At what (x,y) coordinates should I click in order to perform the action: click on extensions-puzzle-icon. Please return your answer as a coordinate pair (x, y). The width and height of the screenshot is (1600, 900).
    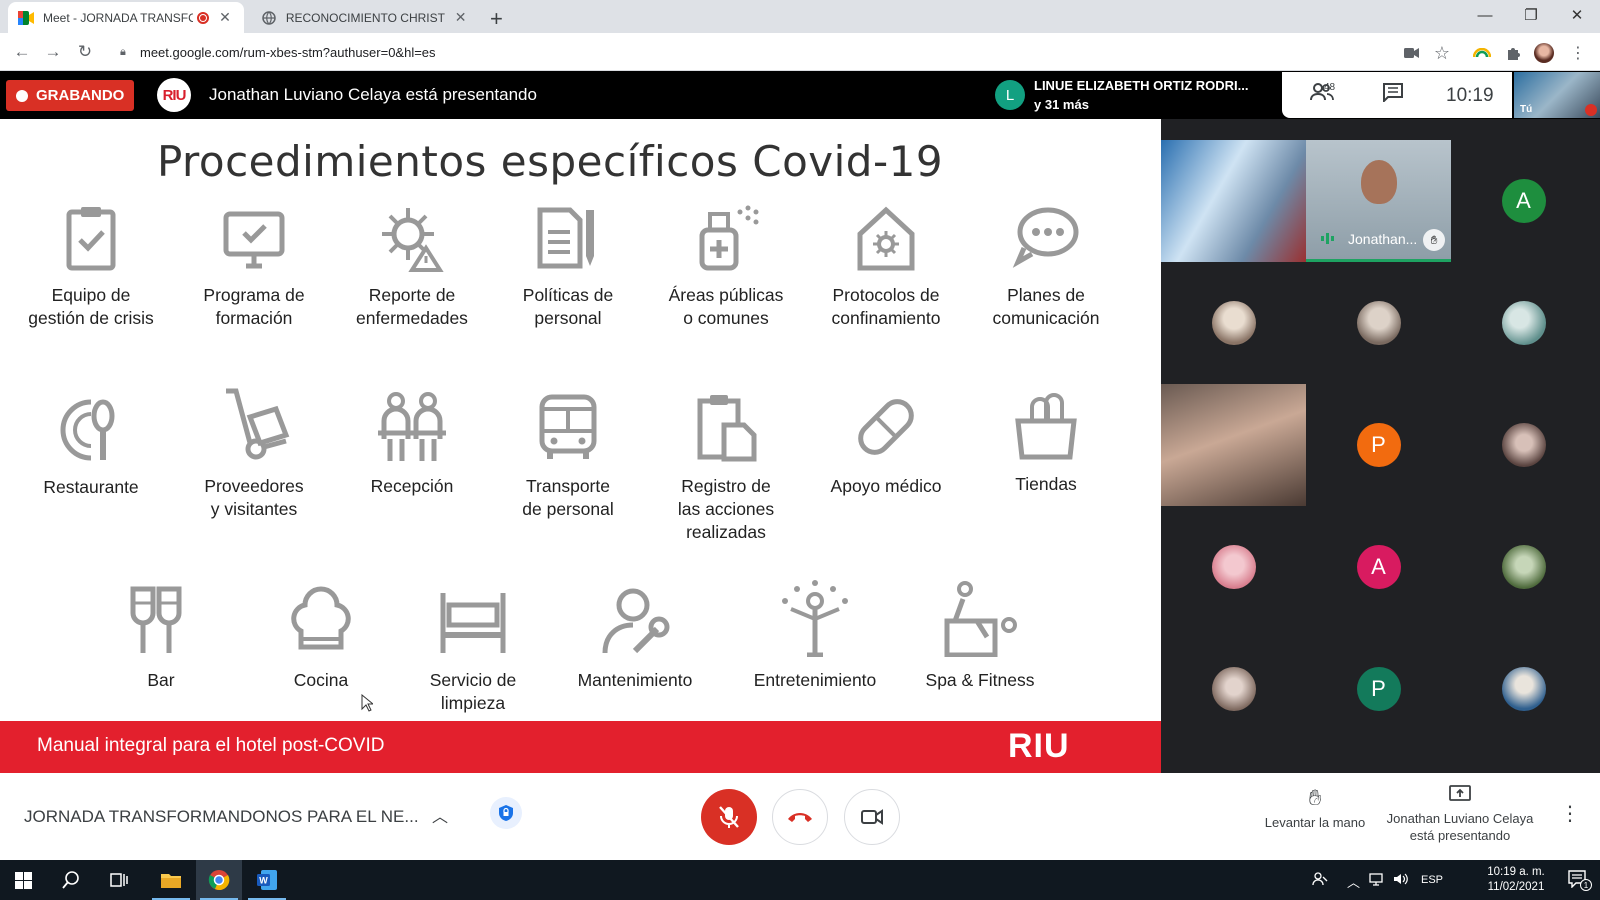
    Looking at the image, I should click on (1513, 53).